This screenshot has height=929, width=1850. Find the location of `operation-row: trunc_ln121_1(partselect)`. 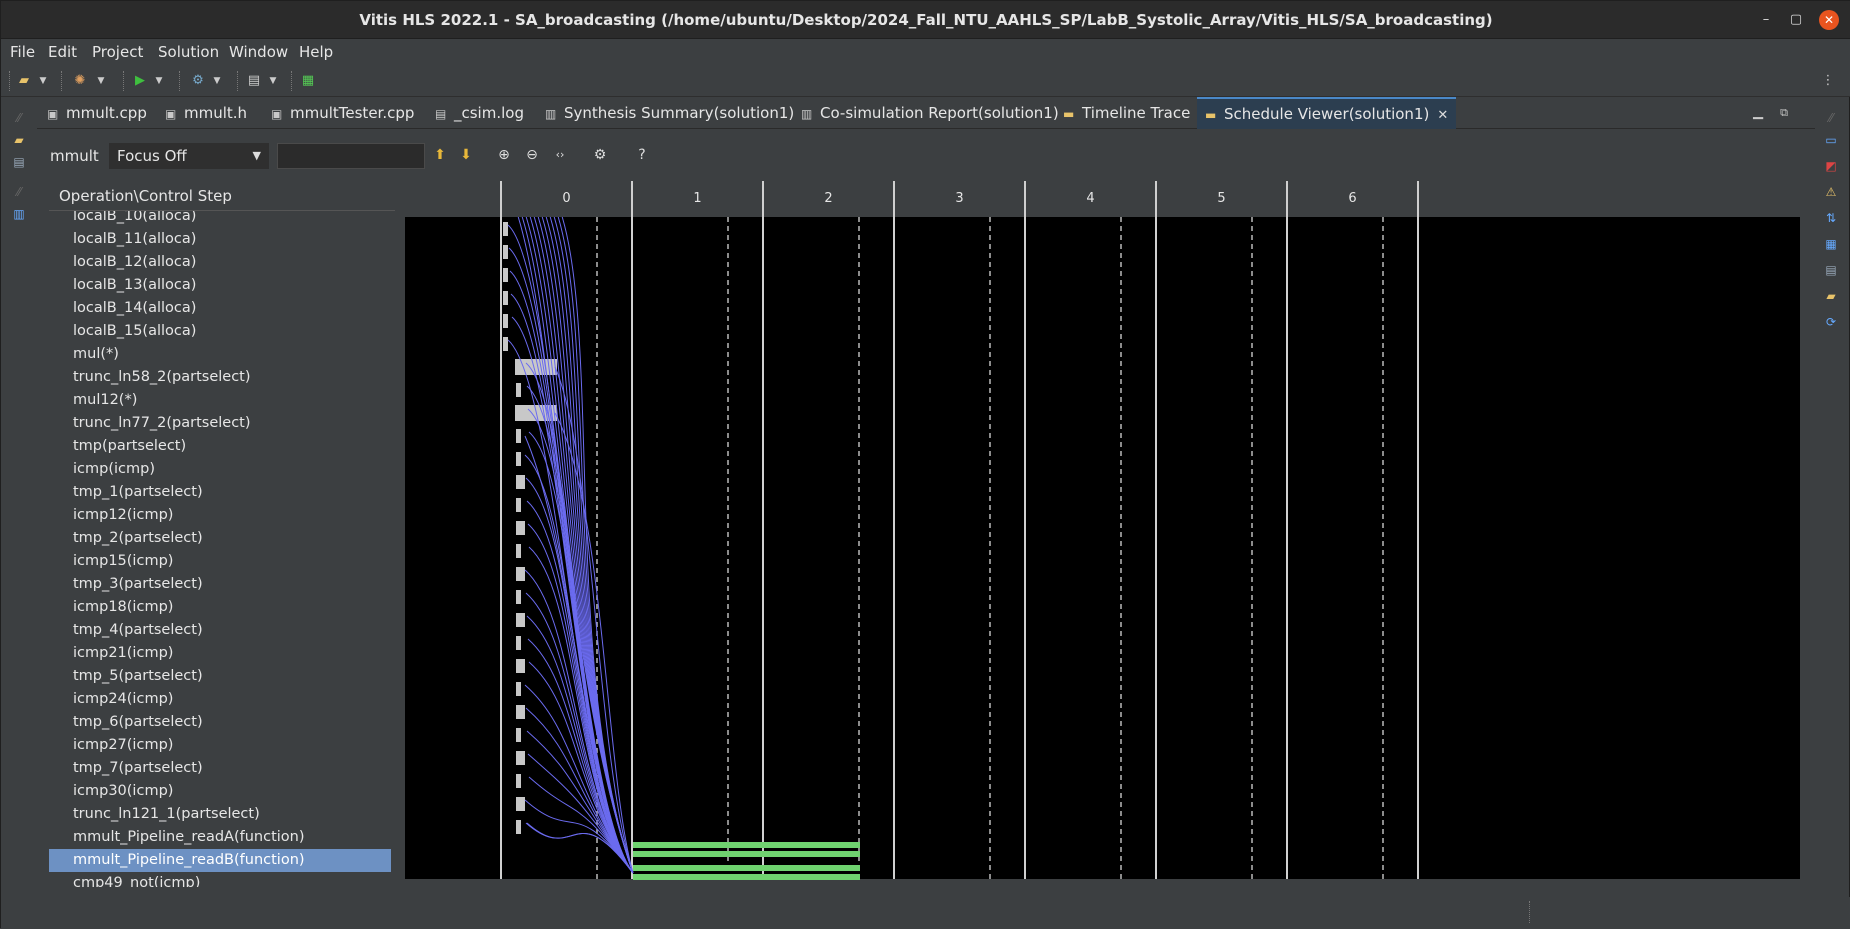

operation-row: trunc_ln121_1(partselect) is located at coordinates (220, 814).